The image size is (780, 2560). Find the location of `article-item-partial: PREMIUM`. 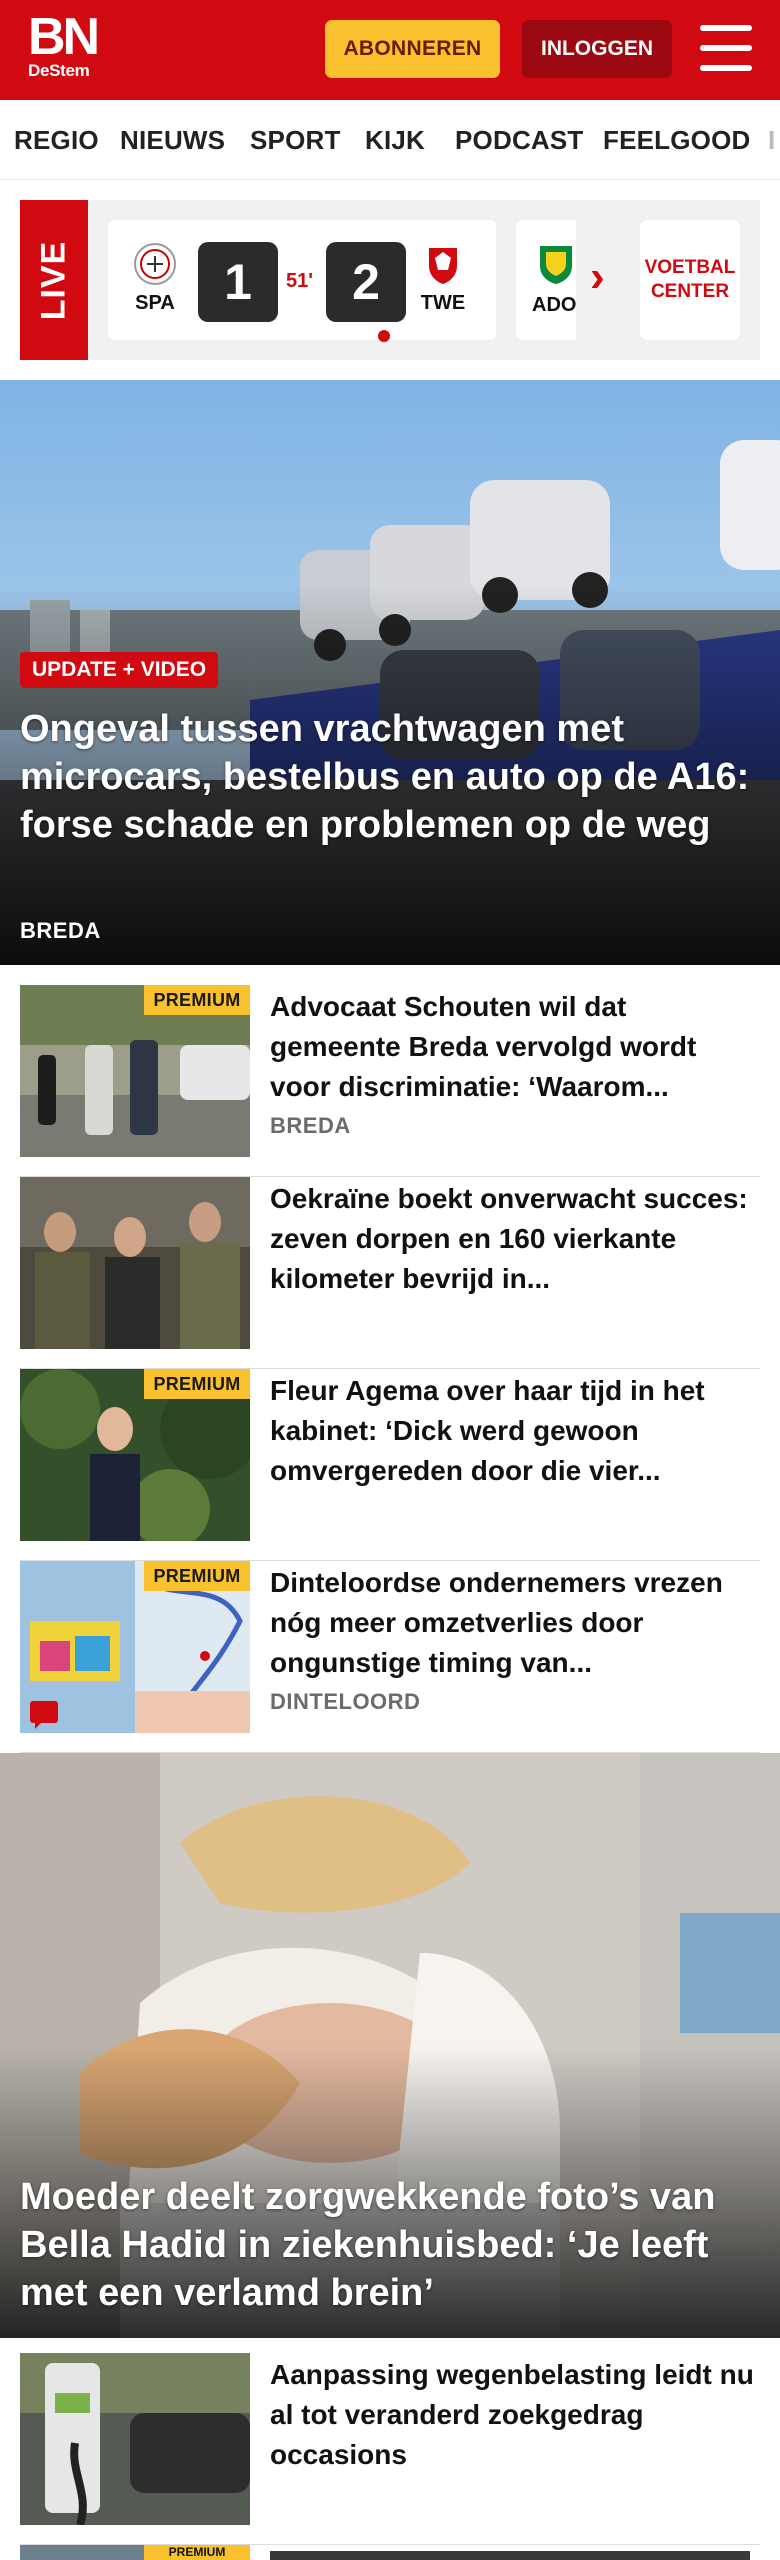

article-item-partial: PREMIUM is located at coordinates (390, 2552).